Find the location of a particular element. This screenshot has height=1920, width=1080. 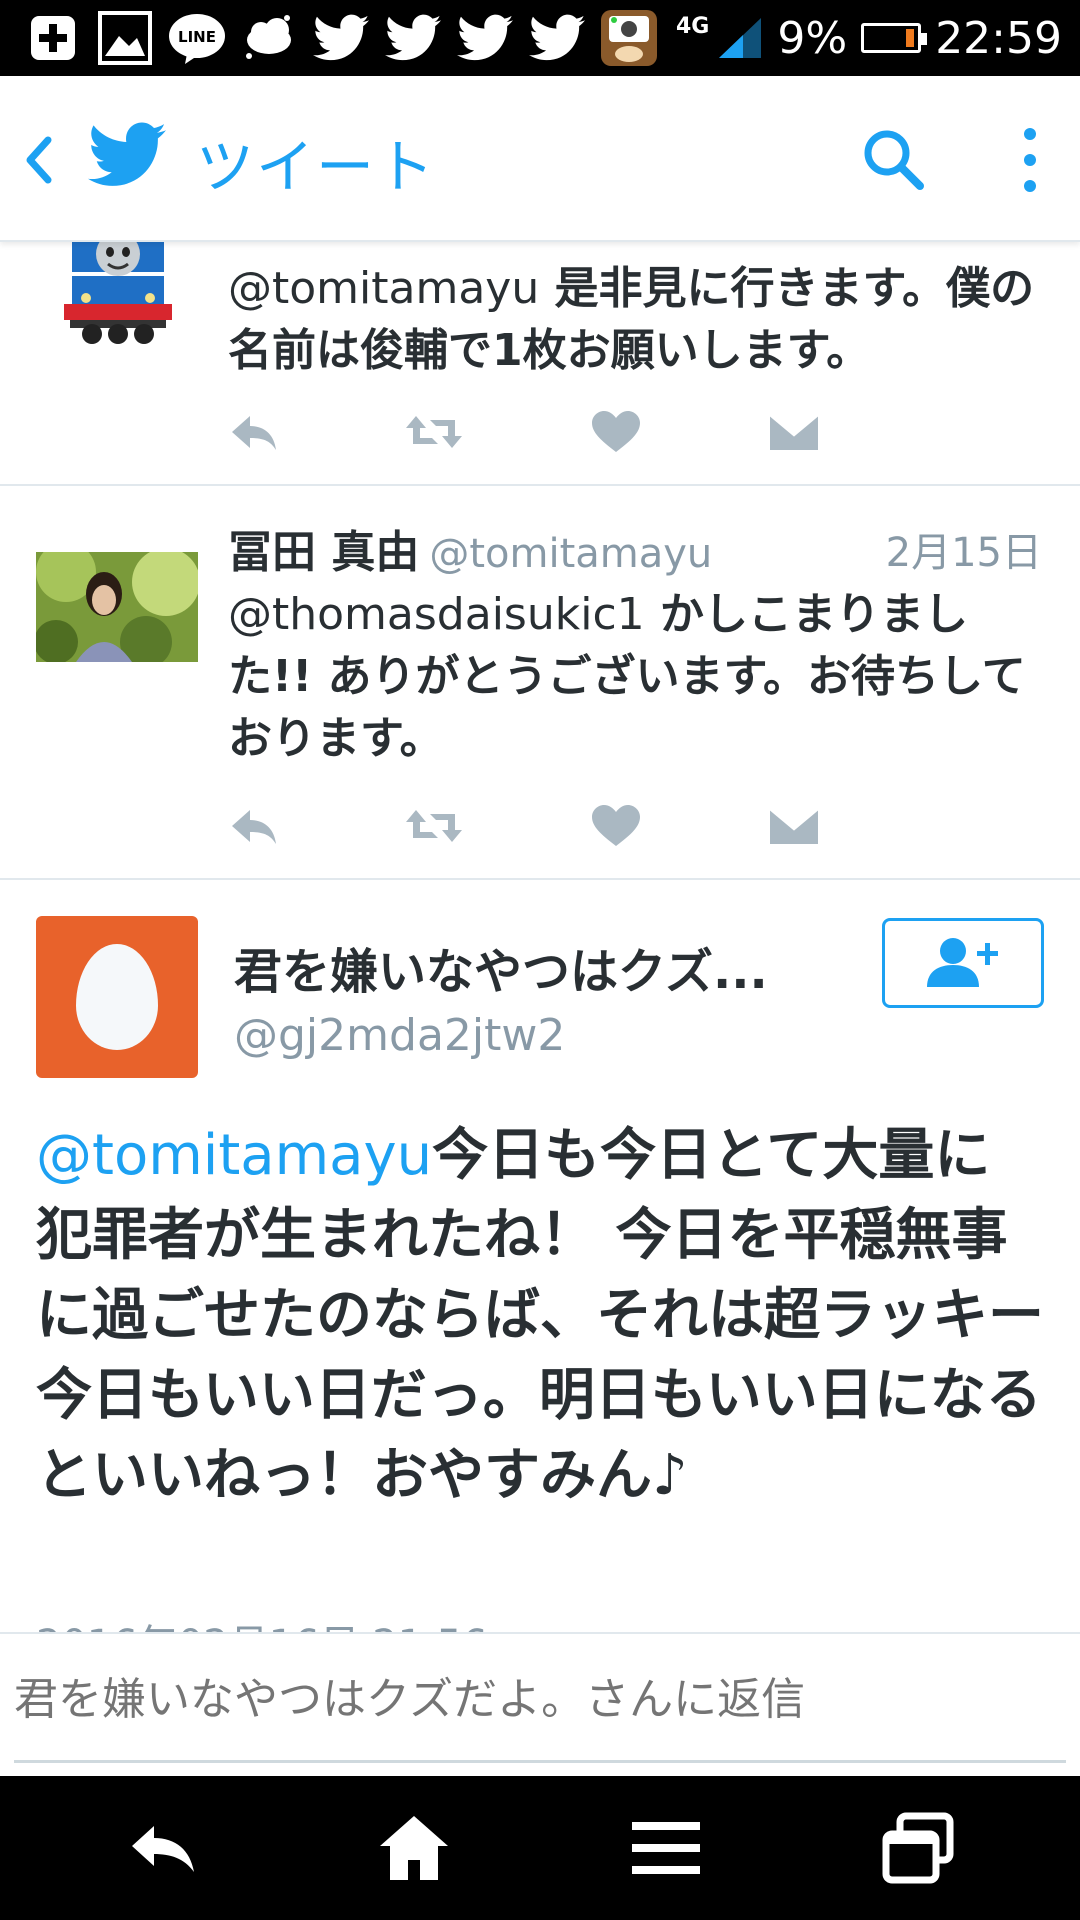

camera-app-icon is located at coordinates (629, 38).